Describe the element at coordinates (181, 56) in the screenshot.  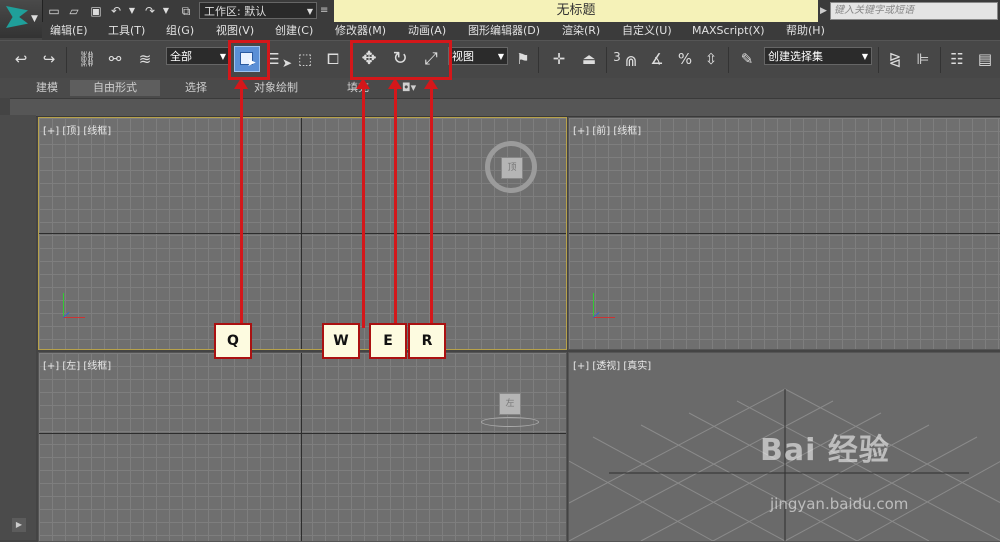
I see `selection-filter-value: 全部` at that location.